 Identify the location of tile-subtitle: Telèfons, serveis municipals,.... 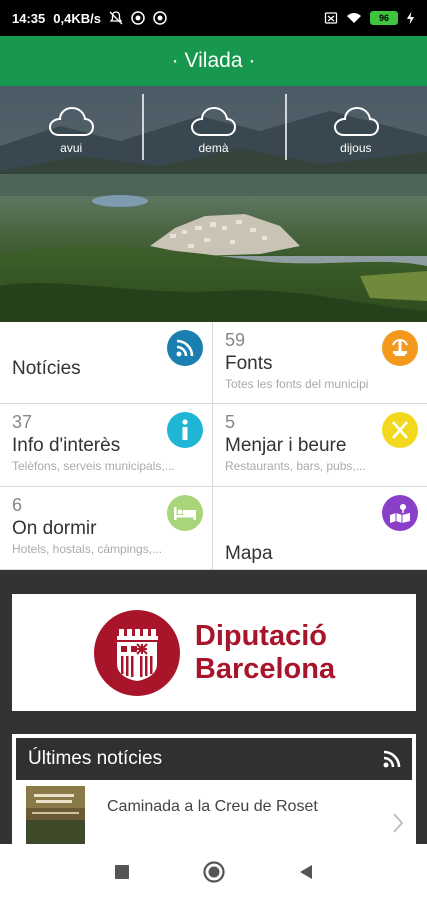
(93, 466).